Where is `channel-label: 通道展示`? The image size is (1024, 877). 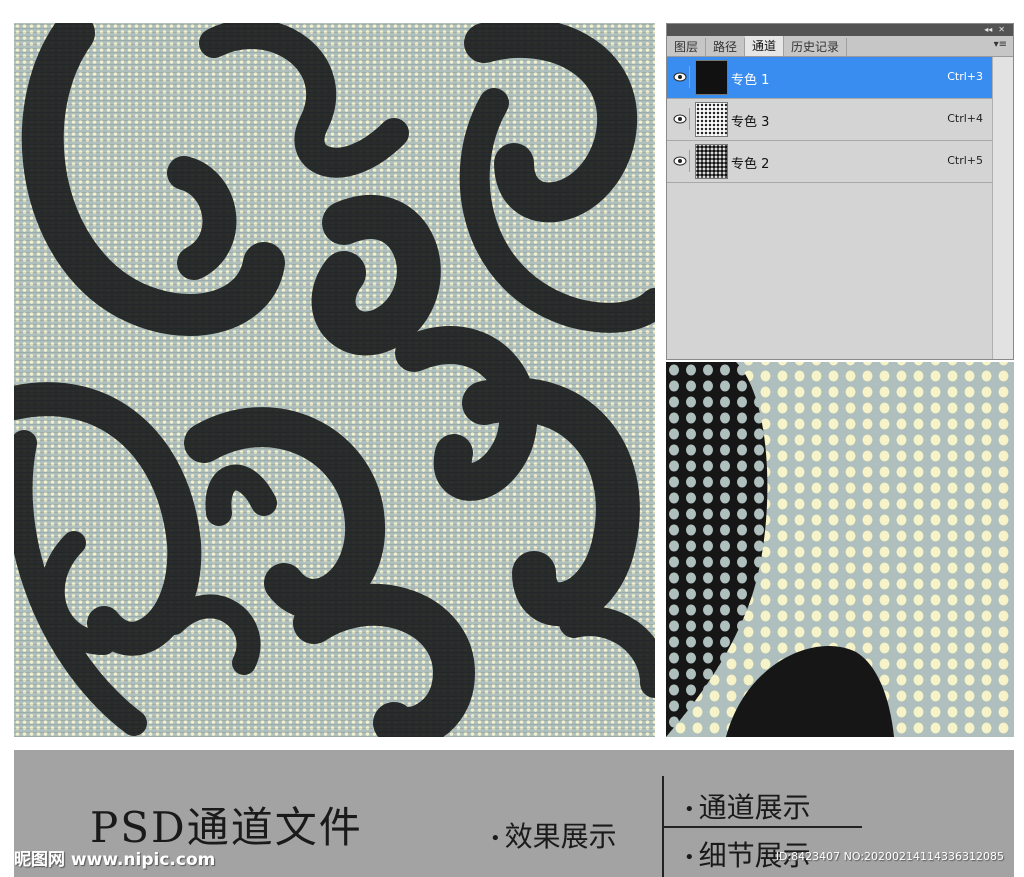
channel-label: 通道展示 is located at coordinates (754, 807).